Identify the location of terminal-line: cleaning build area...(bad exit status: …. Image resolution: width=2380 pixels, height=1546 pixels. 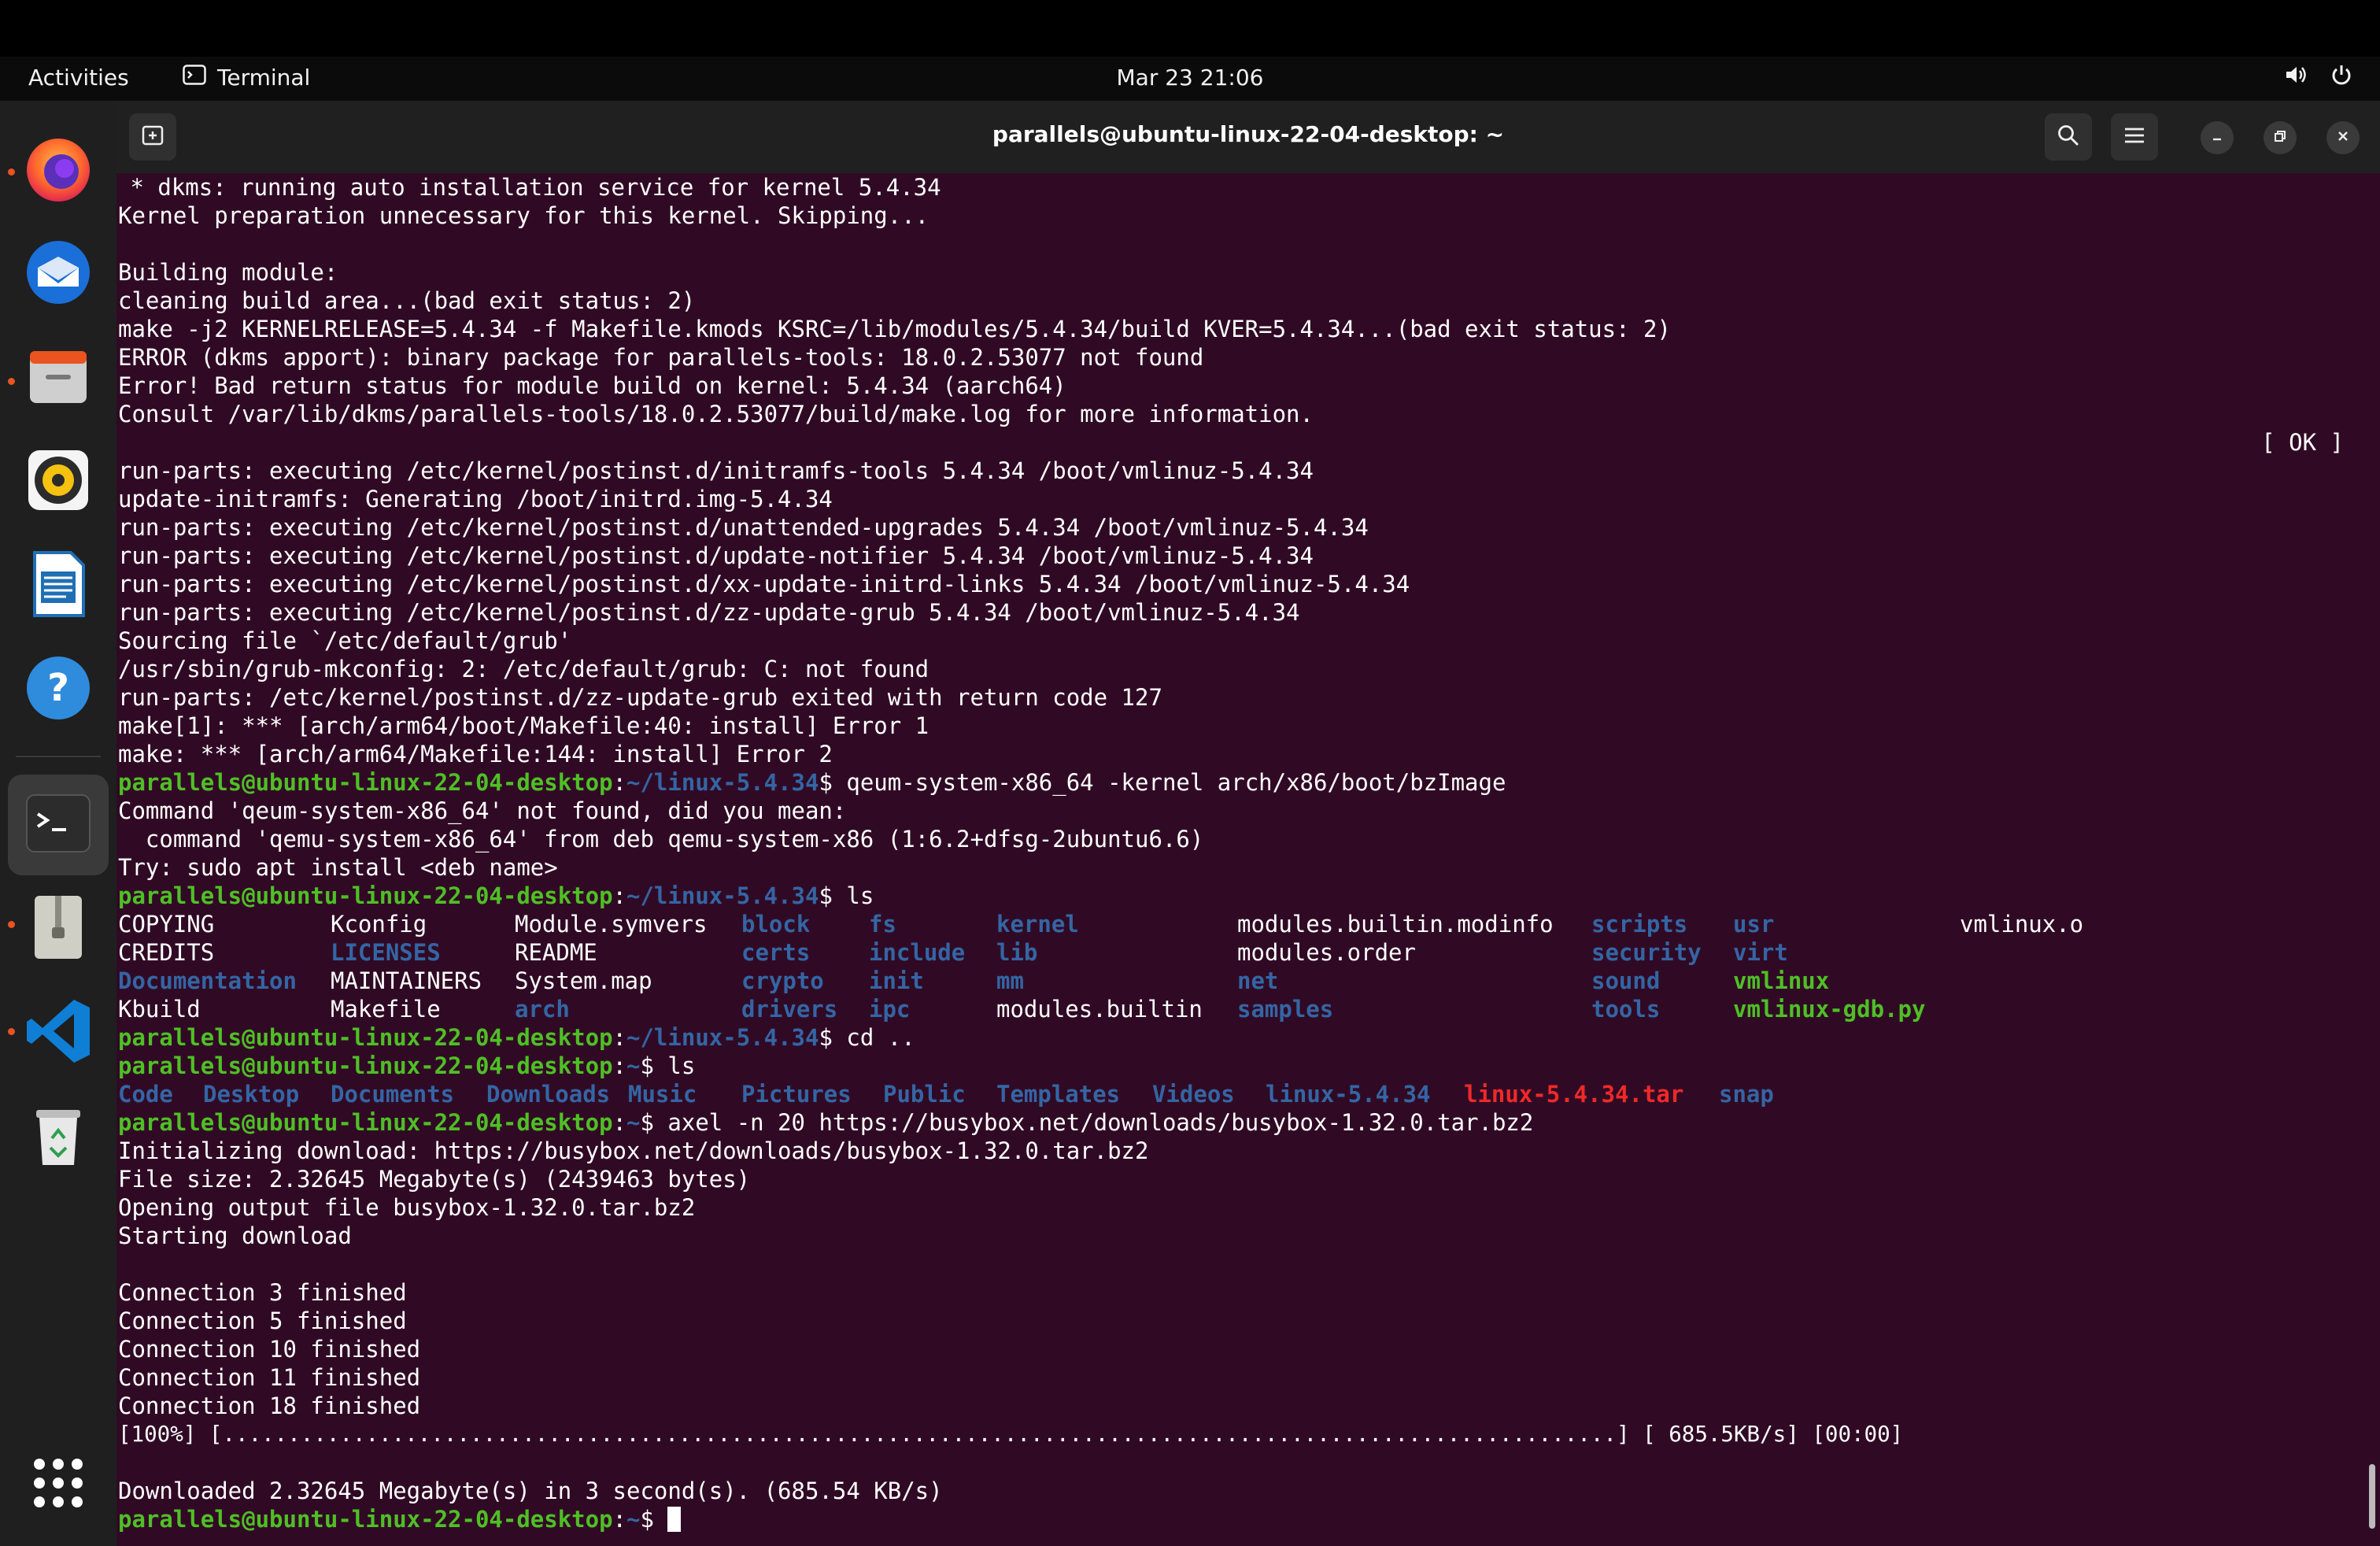
(407, 300).